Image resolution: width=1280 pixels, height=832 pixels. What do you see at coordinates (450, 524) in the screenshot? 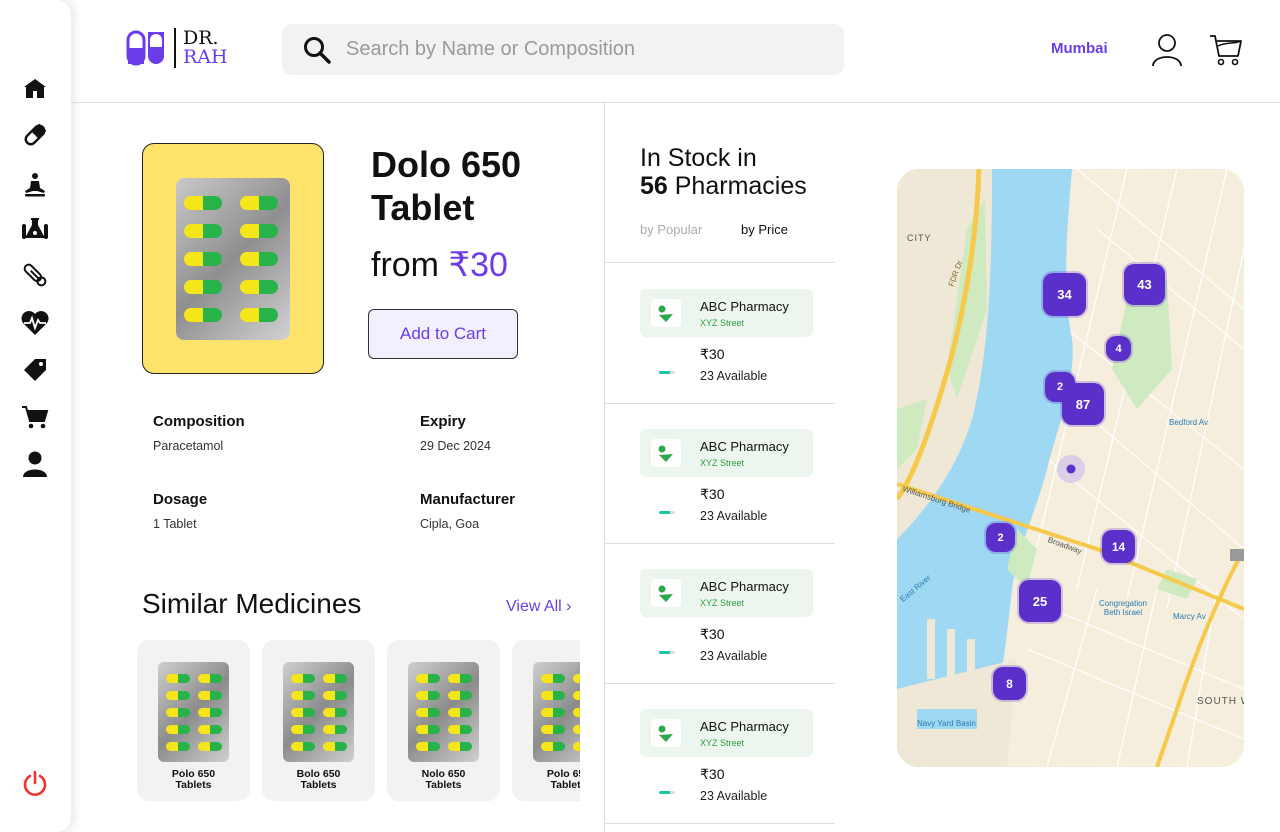
I see `manufacturer-value: Cipla, Goa` at bounding box center [450, 524].